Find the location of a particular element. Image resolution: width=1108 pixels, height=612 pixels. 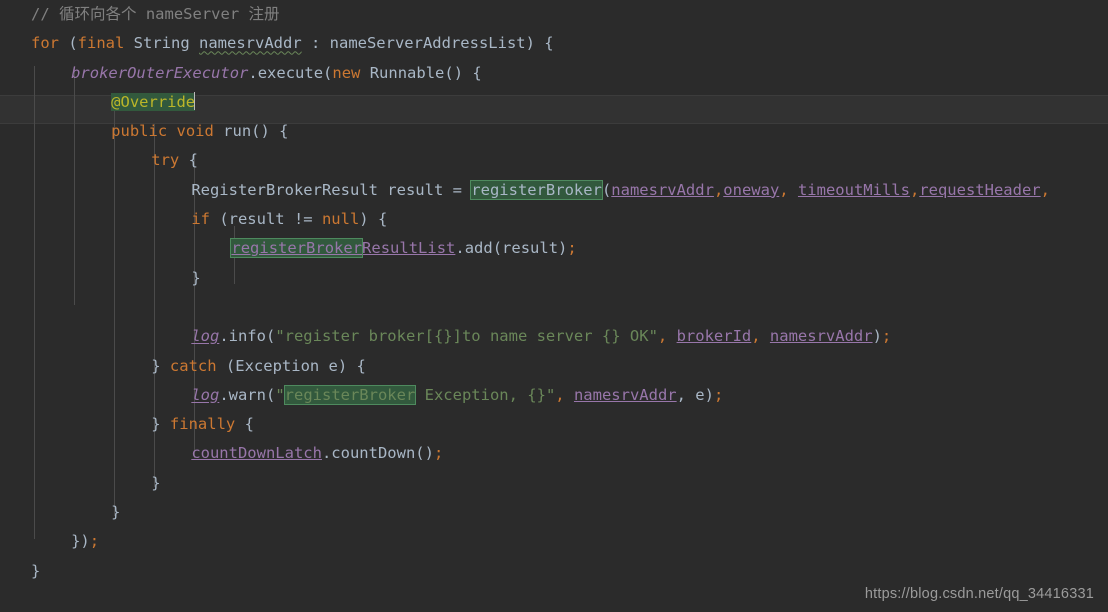

code-token: Exception, {}" is located at coordinates (485, 394).